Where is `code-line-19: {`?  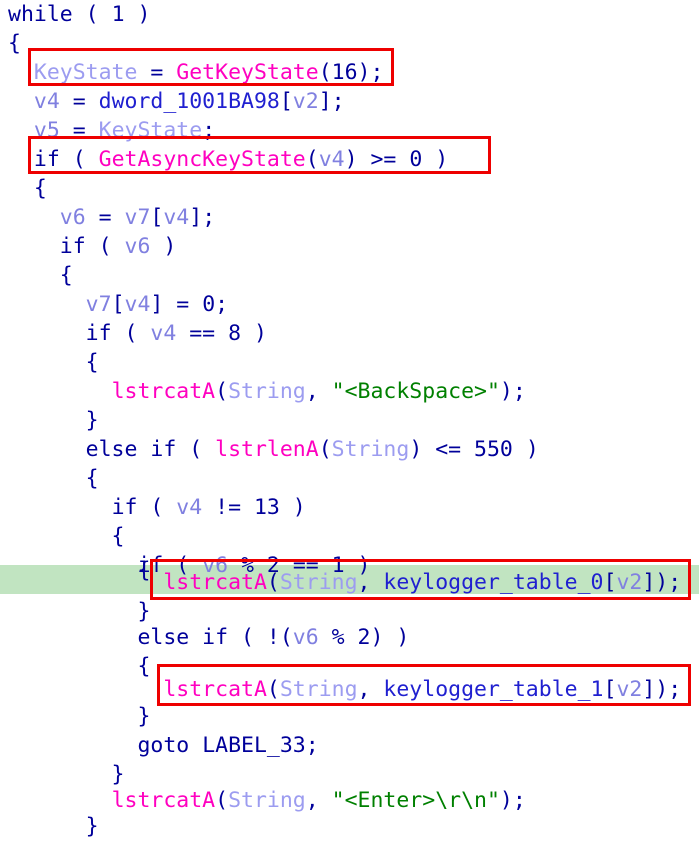 code-line-19: { is located at coordinates (349, 536).